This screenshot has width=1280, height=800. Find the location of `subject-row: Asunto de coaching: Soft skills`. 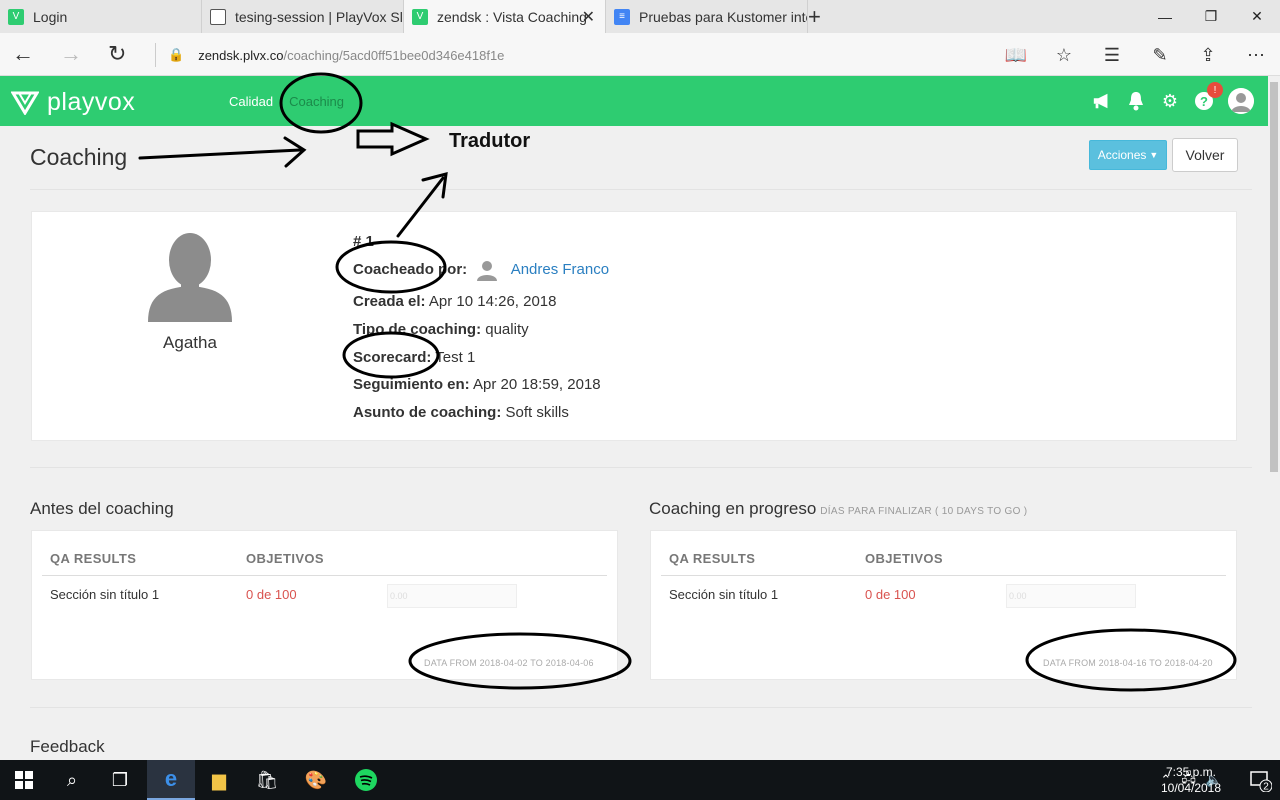

subject-row: Asunto de coaching: Soft skills is located at coordinates (461, 412).